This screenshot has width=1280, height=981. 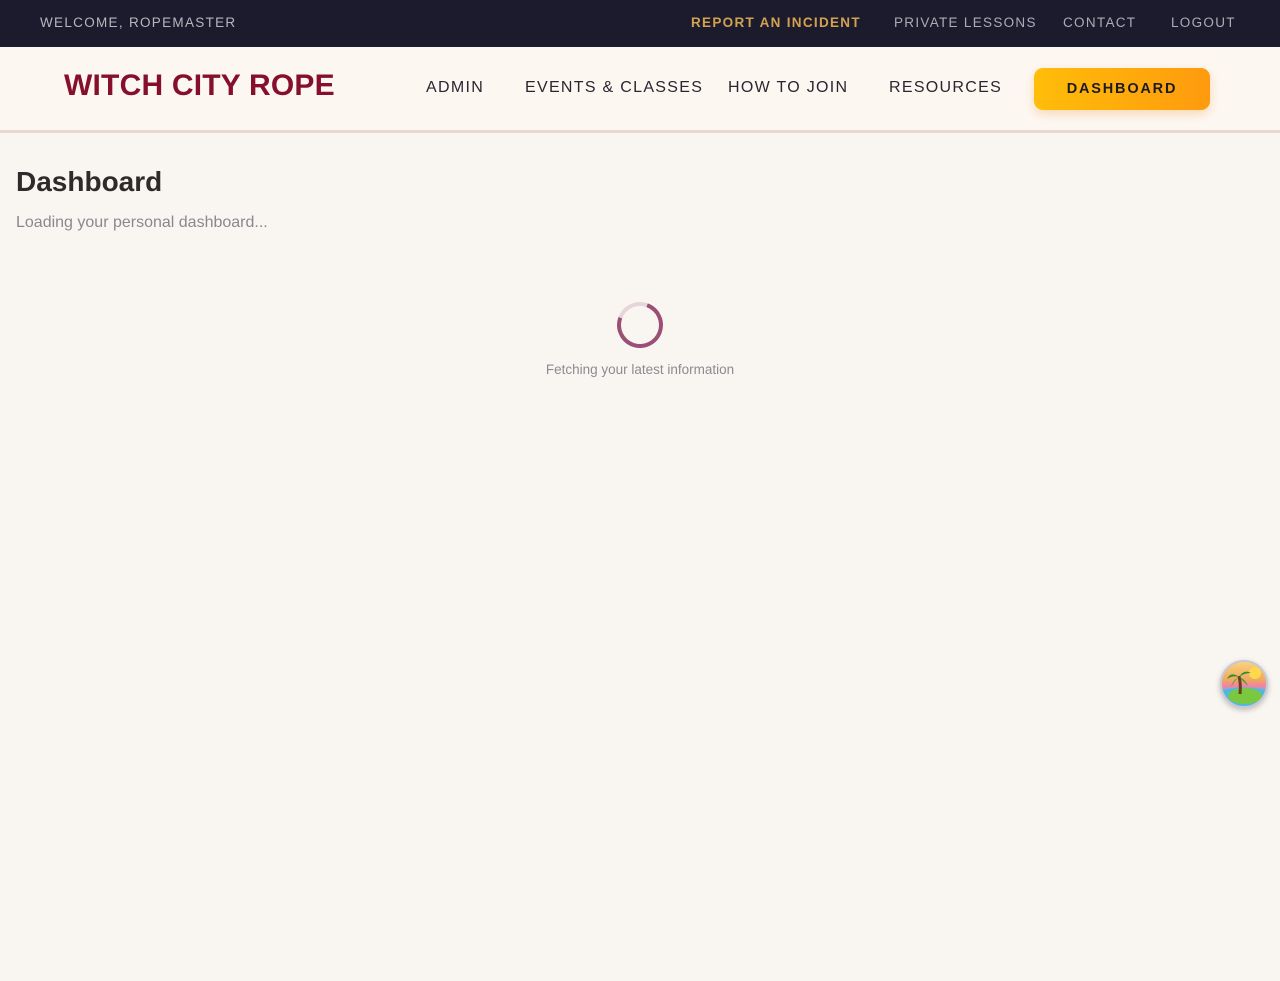 What do you see at coordinates (1099, 22) in the screenshot?
I see `contact-link: CONTACT` at bounding box center [1099, 22].